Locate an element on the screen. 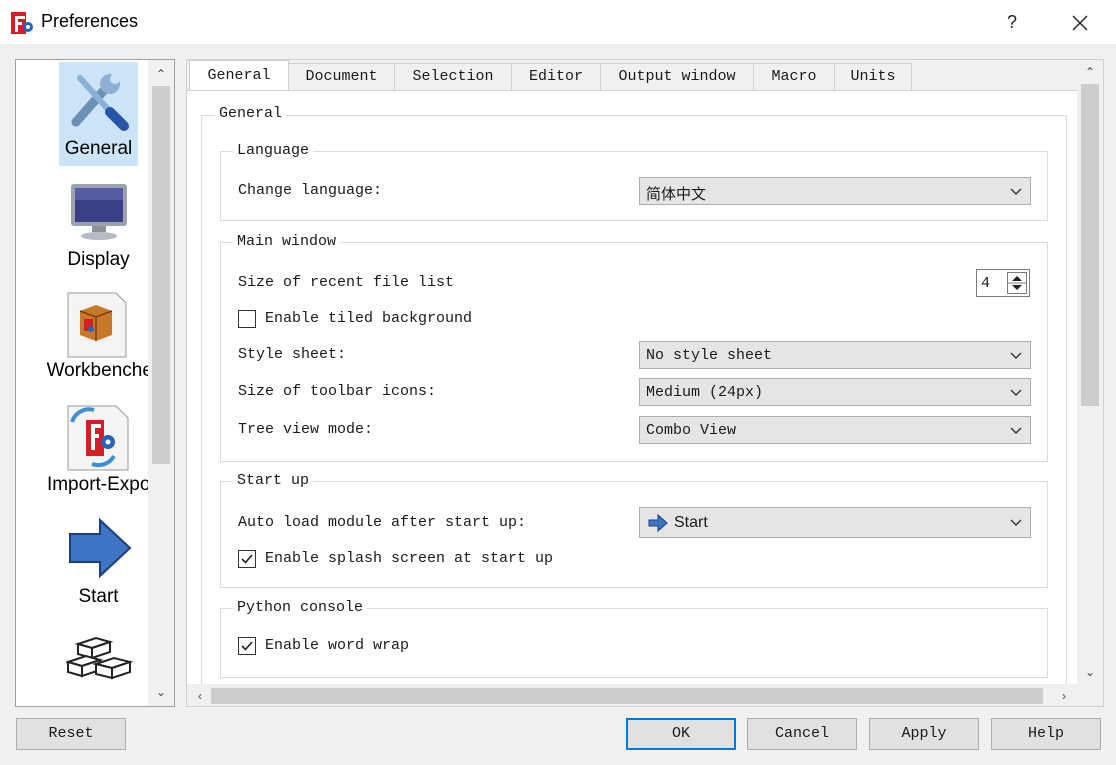 This screenshot has width=1116, height=765. auto-load-value: Start is located at coordinates (691, 522).